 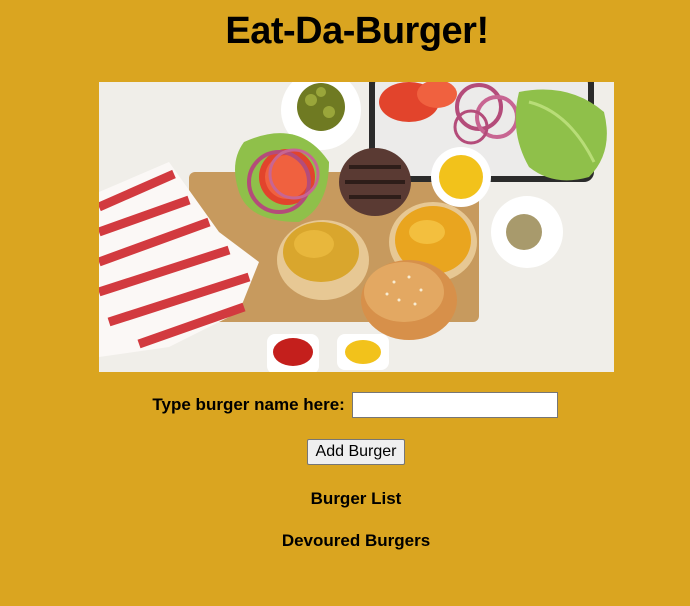 What do you see at coordinates (356, 540) in the screenshot?
I see `devoured-burgers-heading: Devoured Burgers` at bounding box center [356, 540].